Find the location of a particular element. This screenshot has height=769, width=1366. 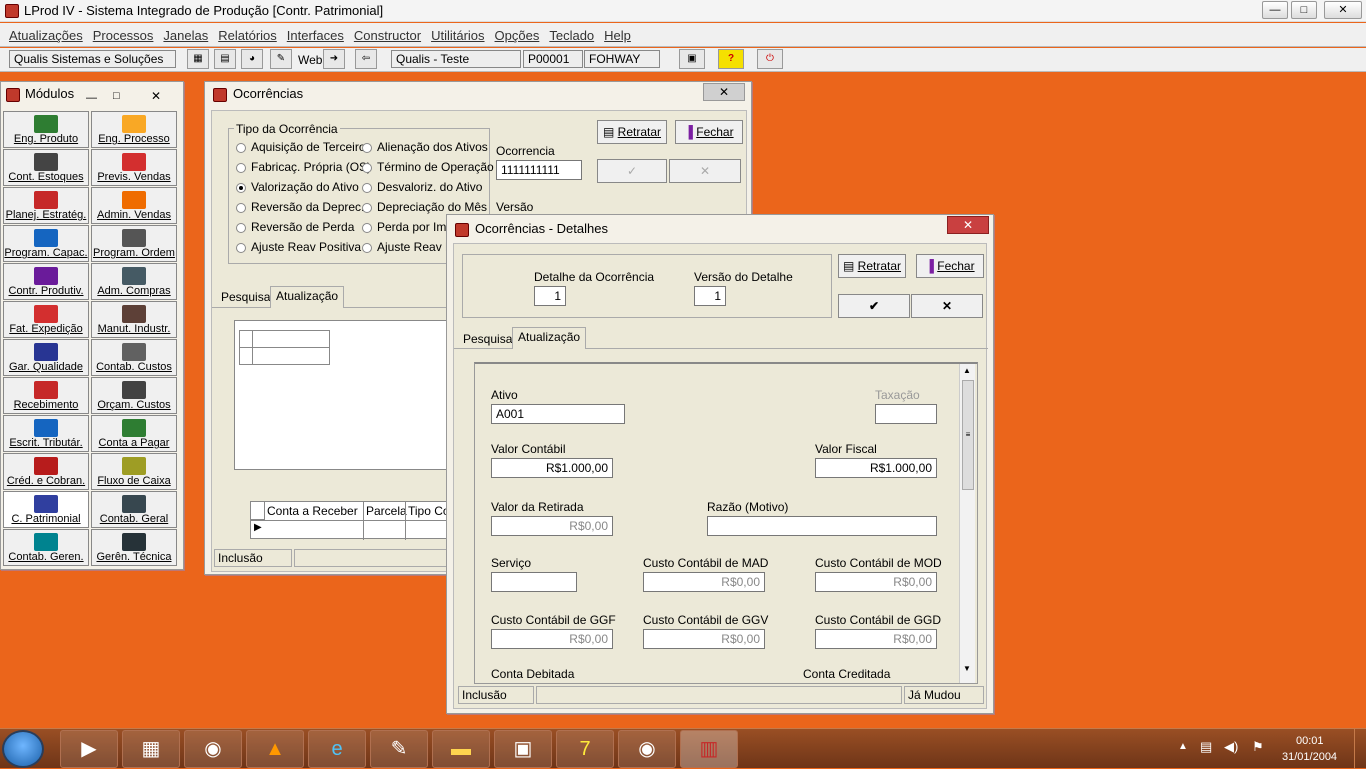

module-button-11: Manut. Industr. is located at coordinates (134, 319).